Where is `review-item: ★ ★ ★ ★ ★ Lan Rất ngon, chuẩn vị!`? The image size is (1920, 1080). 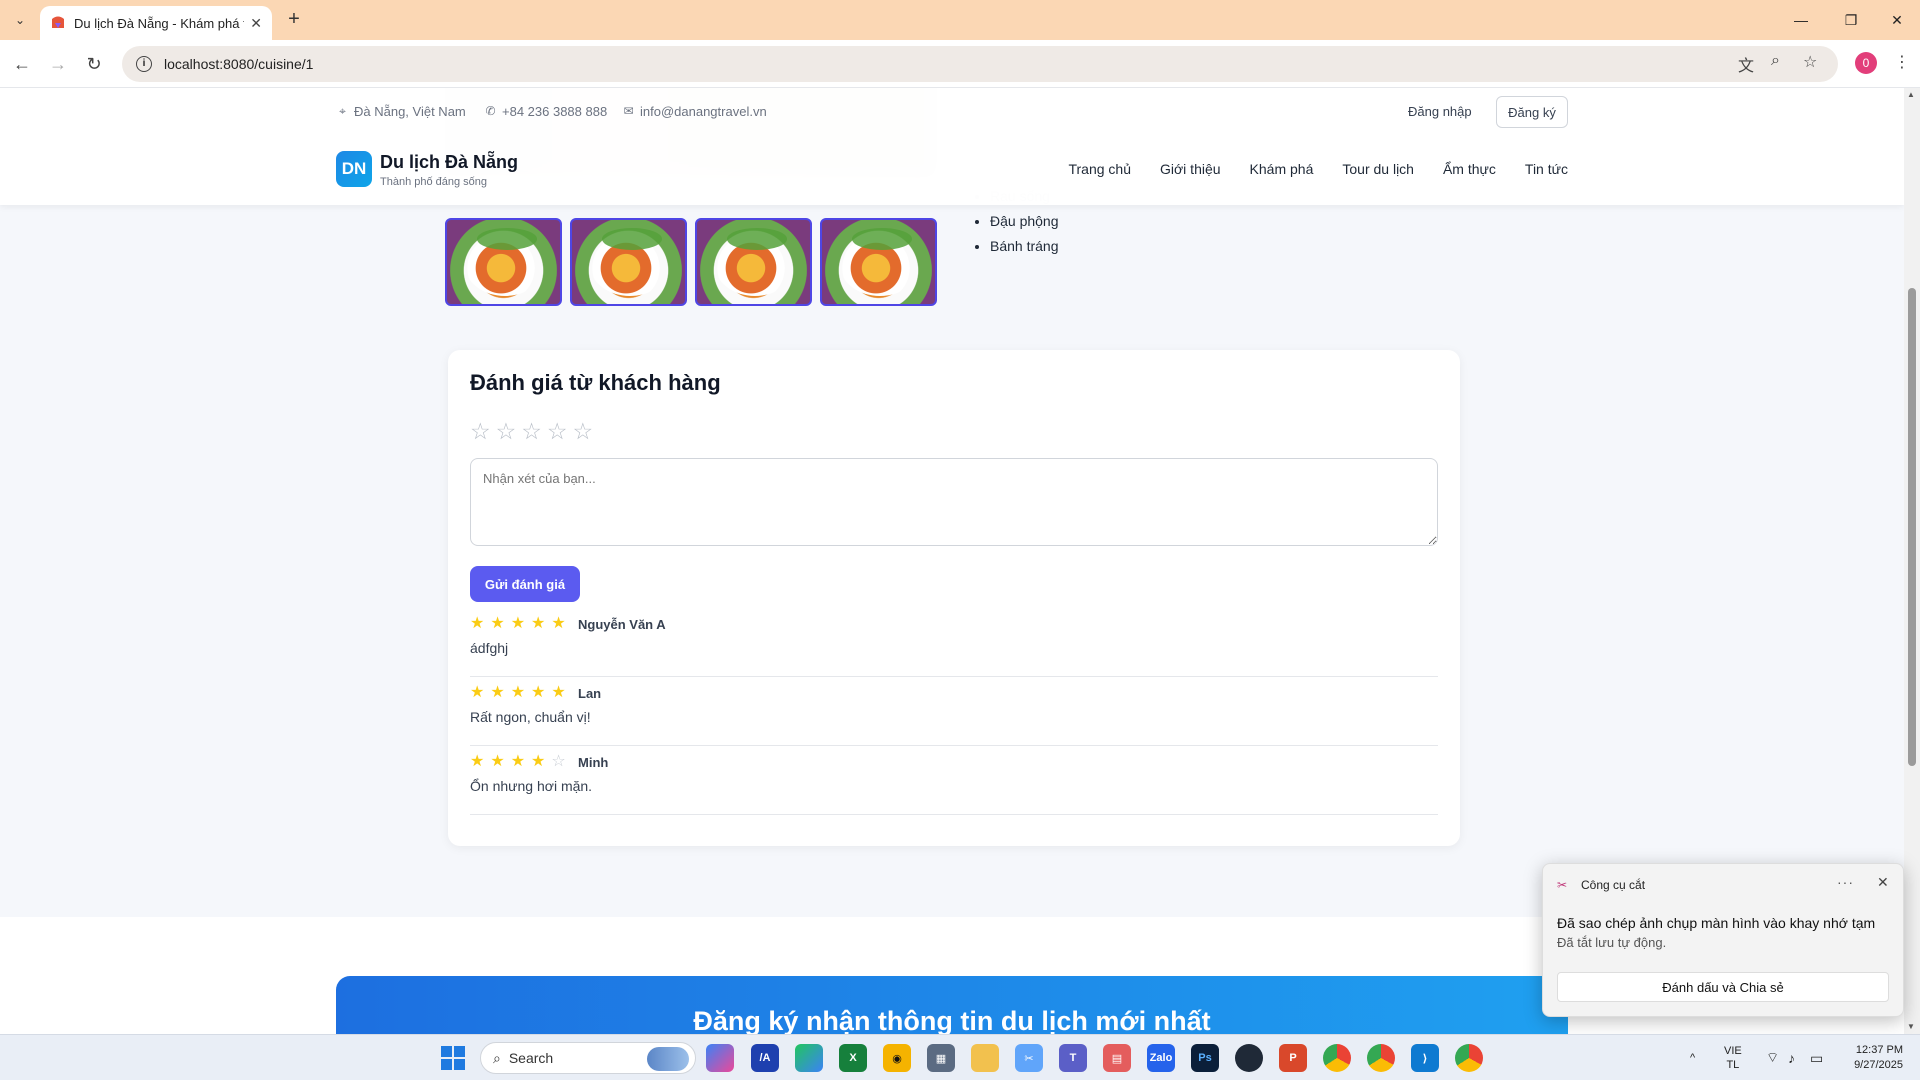 review-item: ★ ★ ★ ★ ★ Lan Rất ngon, chuẩn vị! is located at coordinates (954, 711).